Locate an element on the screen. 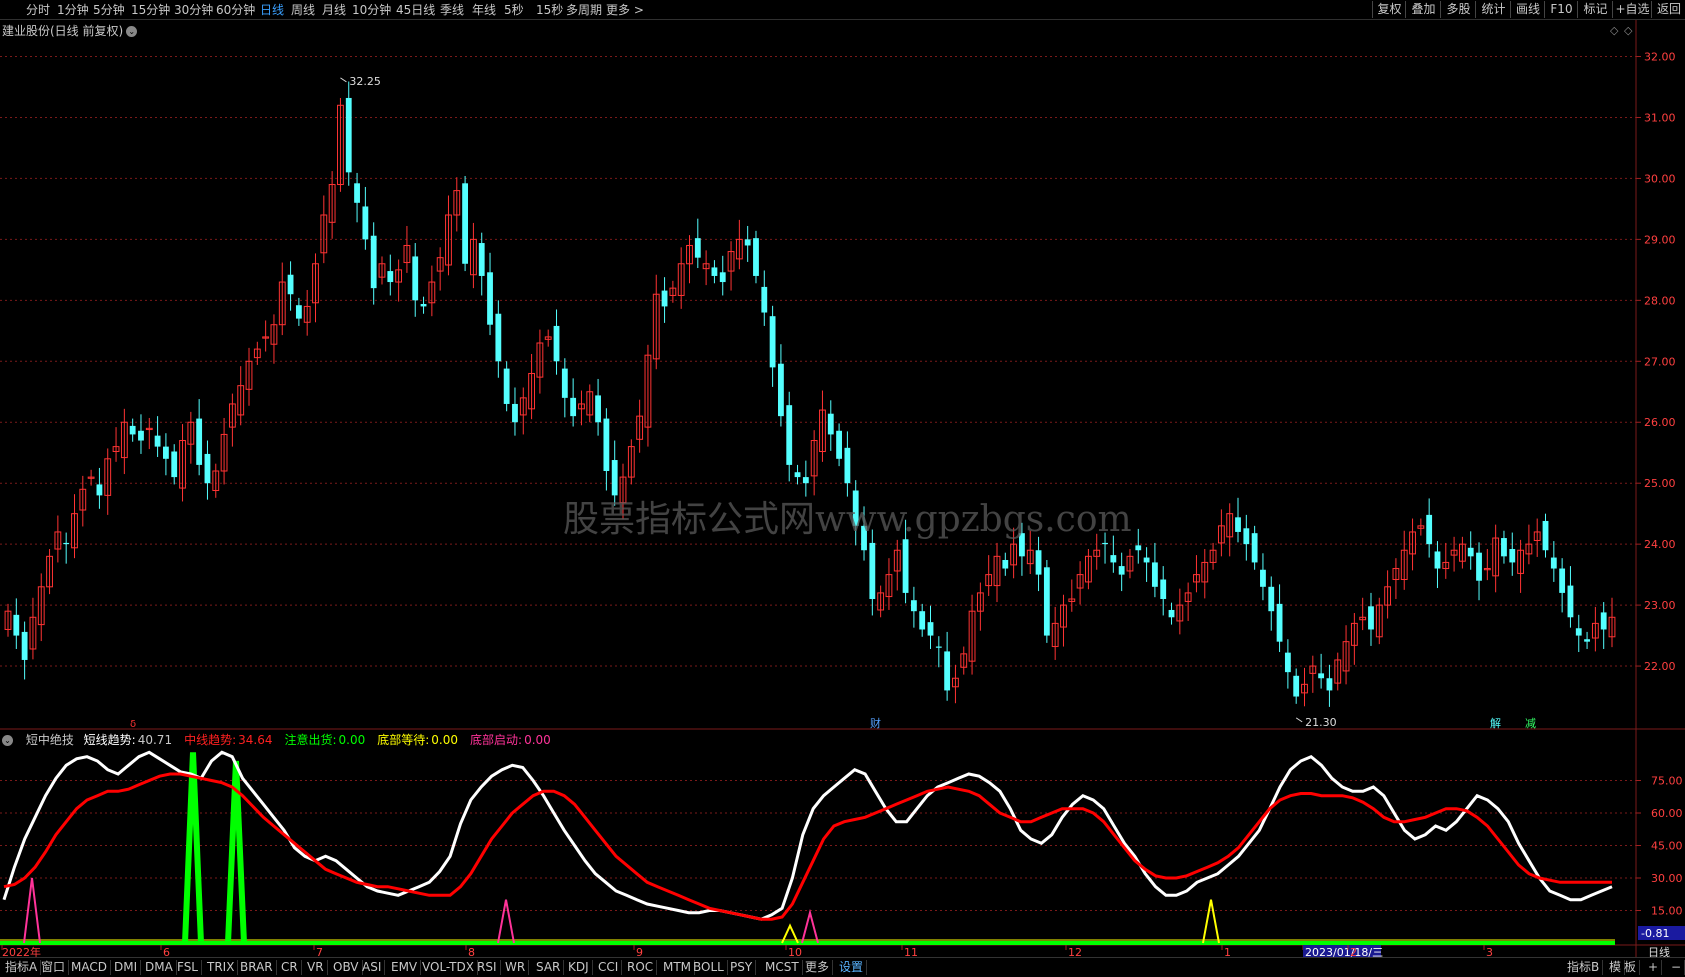 This screenshot has width=1685, height=977. bottom-right-button-0: 指标B is located at coordinates (1584, 967).